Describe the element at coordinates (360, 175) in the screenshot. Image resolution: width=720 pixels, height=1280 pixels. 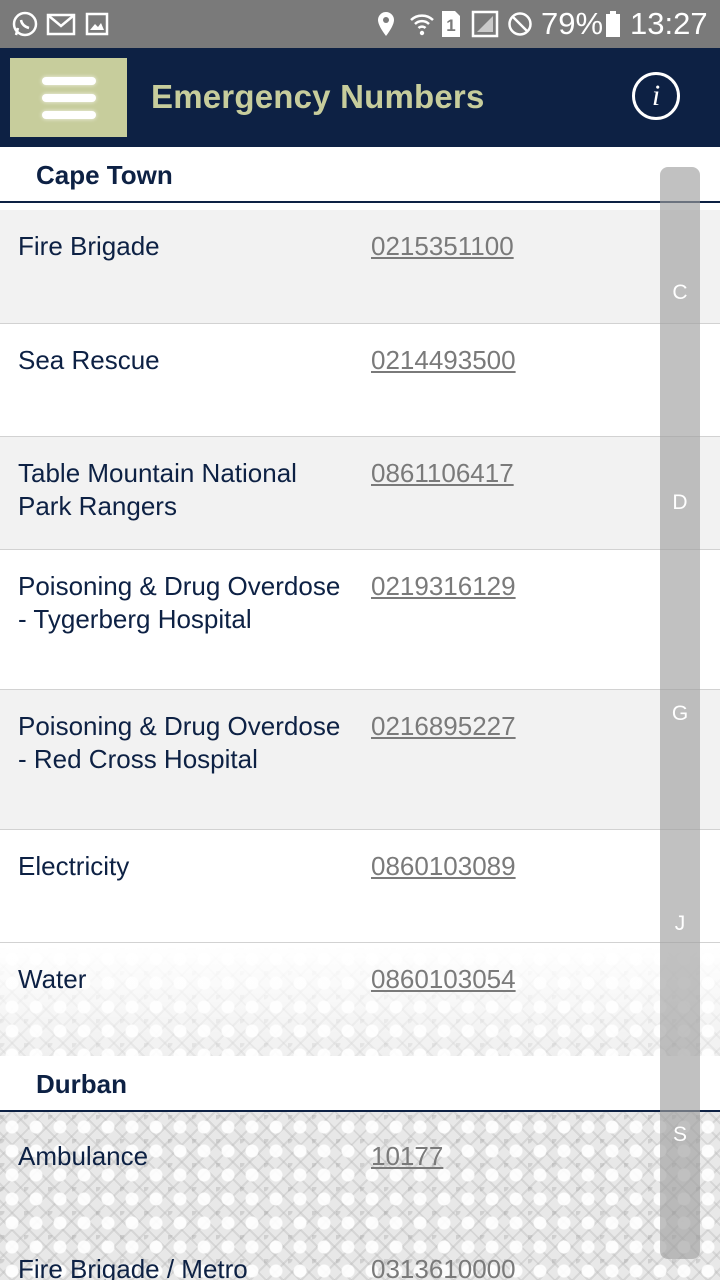
I see `section-header-cape-town: Cape Town` at that location.